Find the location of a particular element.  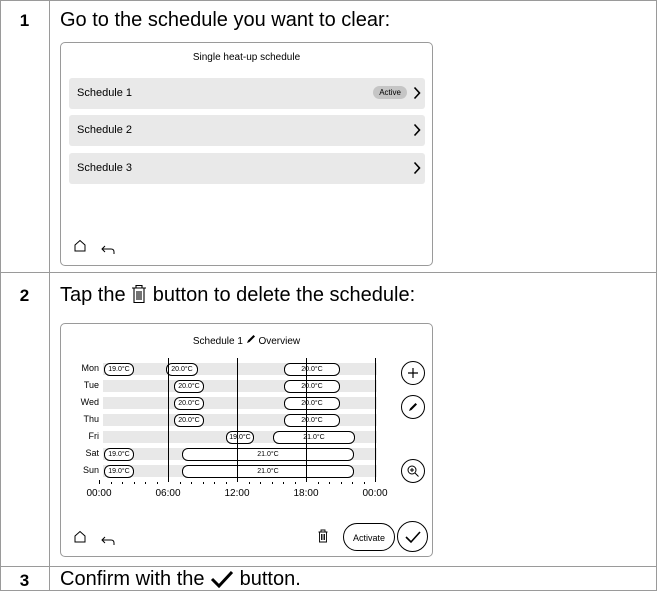

step-text: Go to the schedule you want to clear: is located at coordinates (225, 20).